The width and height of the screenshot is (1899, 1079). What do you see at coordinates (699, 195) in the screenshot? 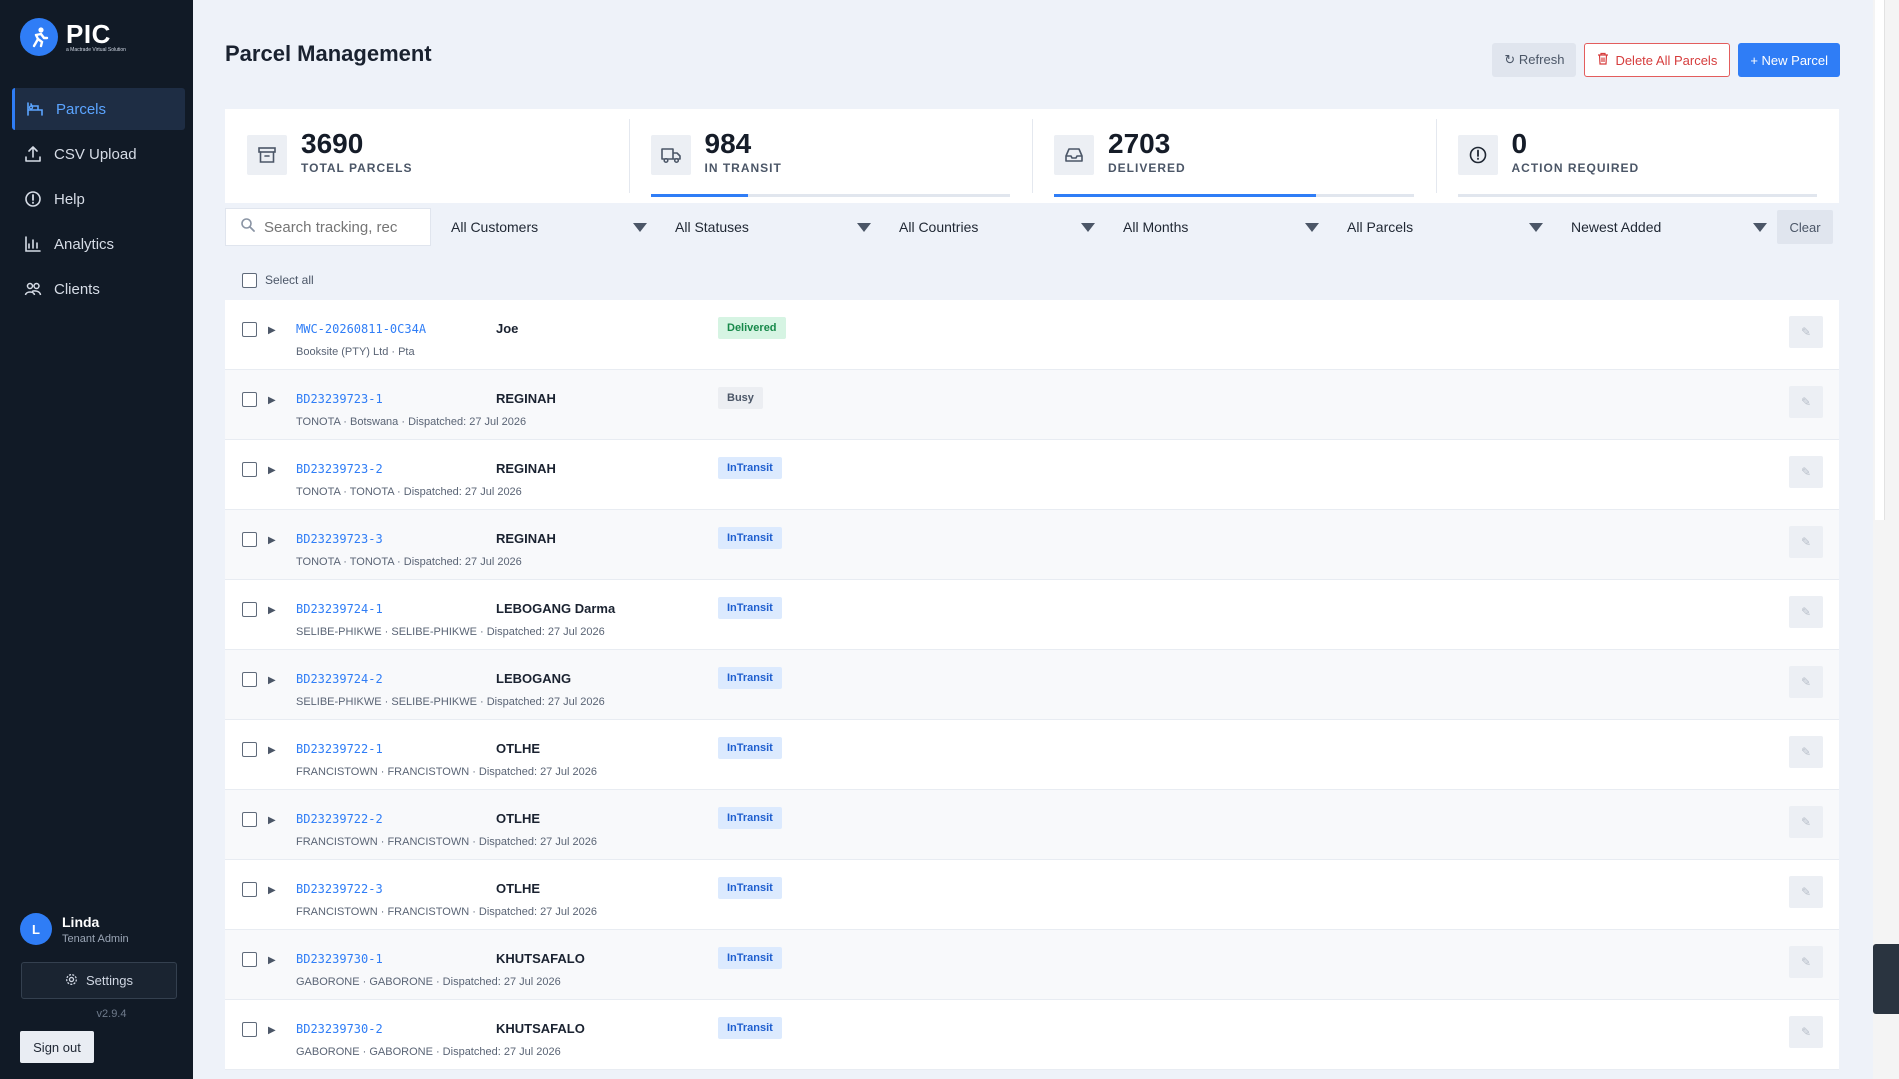
I see `progress-fill` at bounding box center [699, 195].